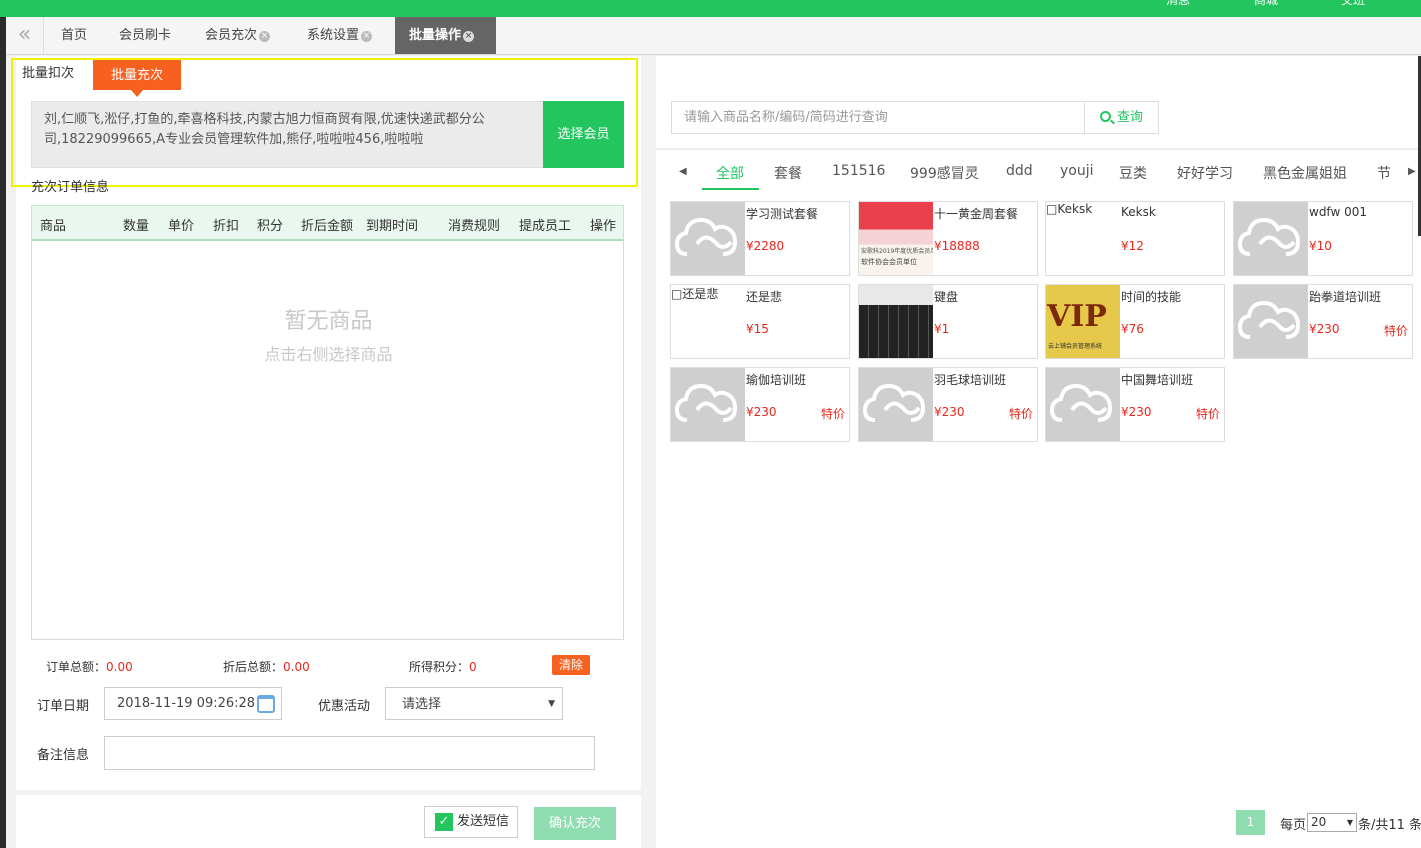 This screenshot has height=848, width=1421. I want to click on tab-member-card: 会员刷卡, so click(145, 35).